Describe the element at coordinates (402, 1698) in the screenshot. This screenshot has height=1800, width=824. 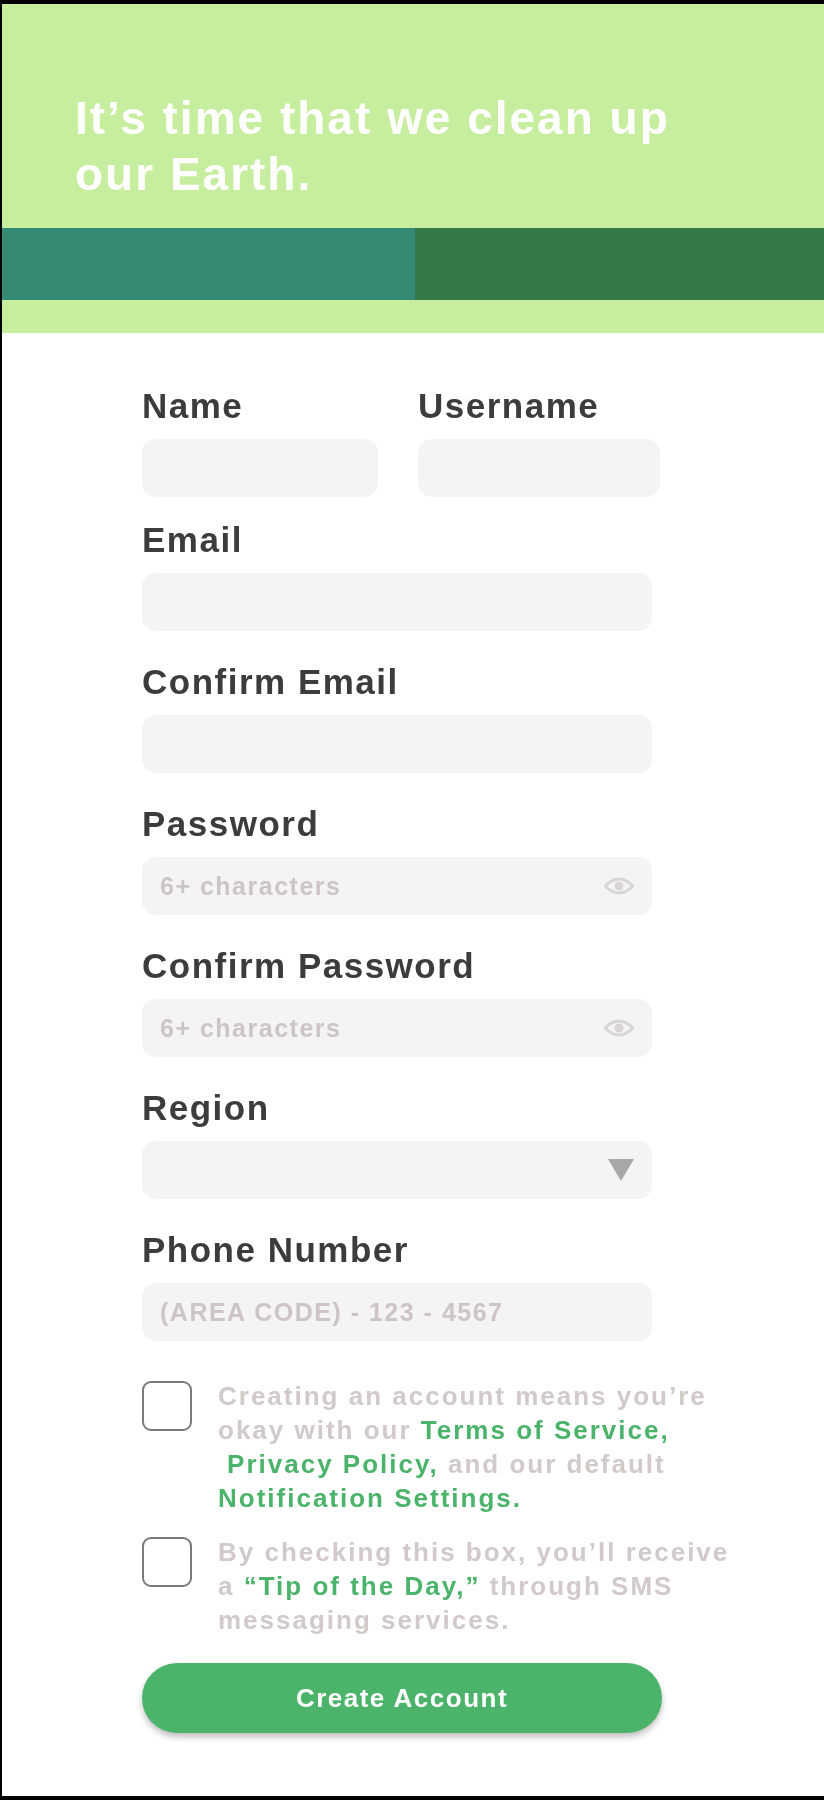
I see `create-account-button: Create Account` at that location.